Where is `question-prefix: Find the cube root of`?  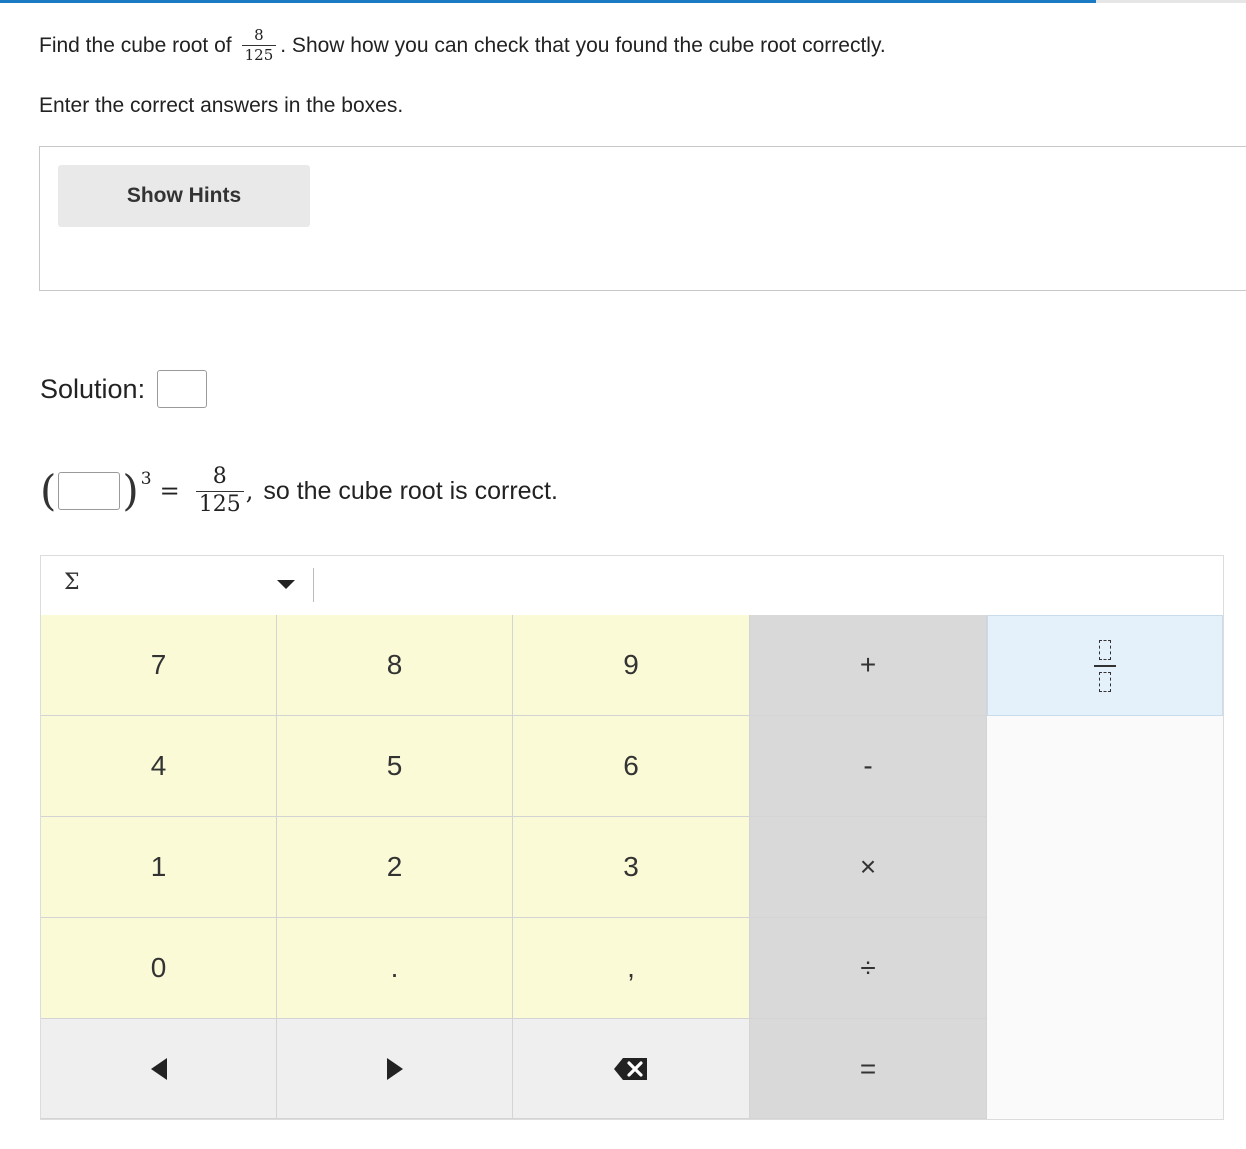
question-prefix: Find the cube root of is located at coordinates (135, 45).